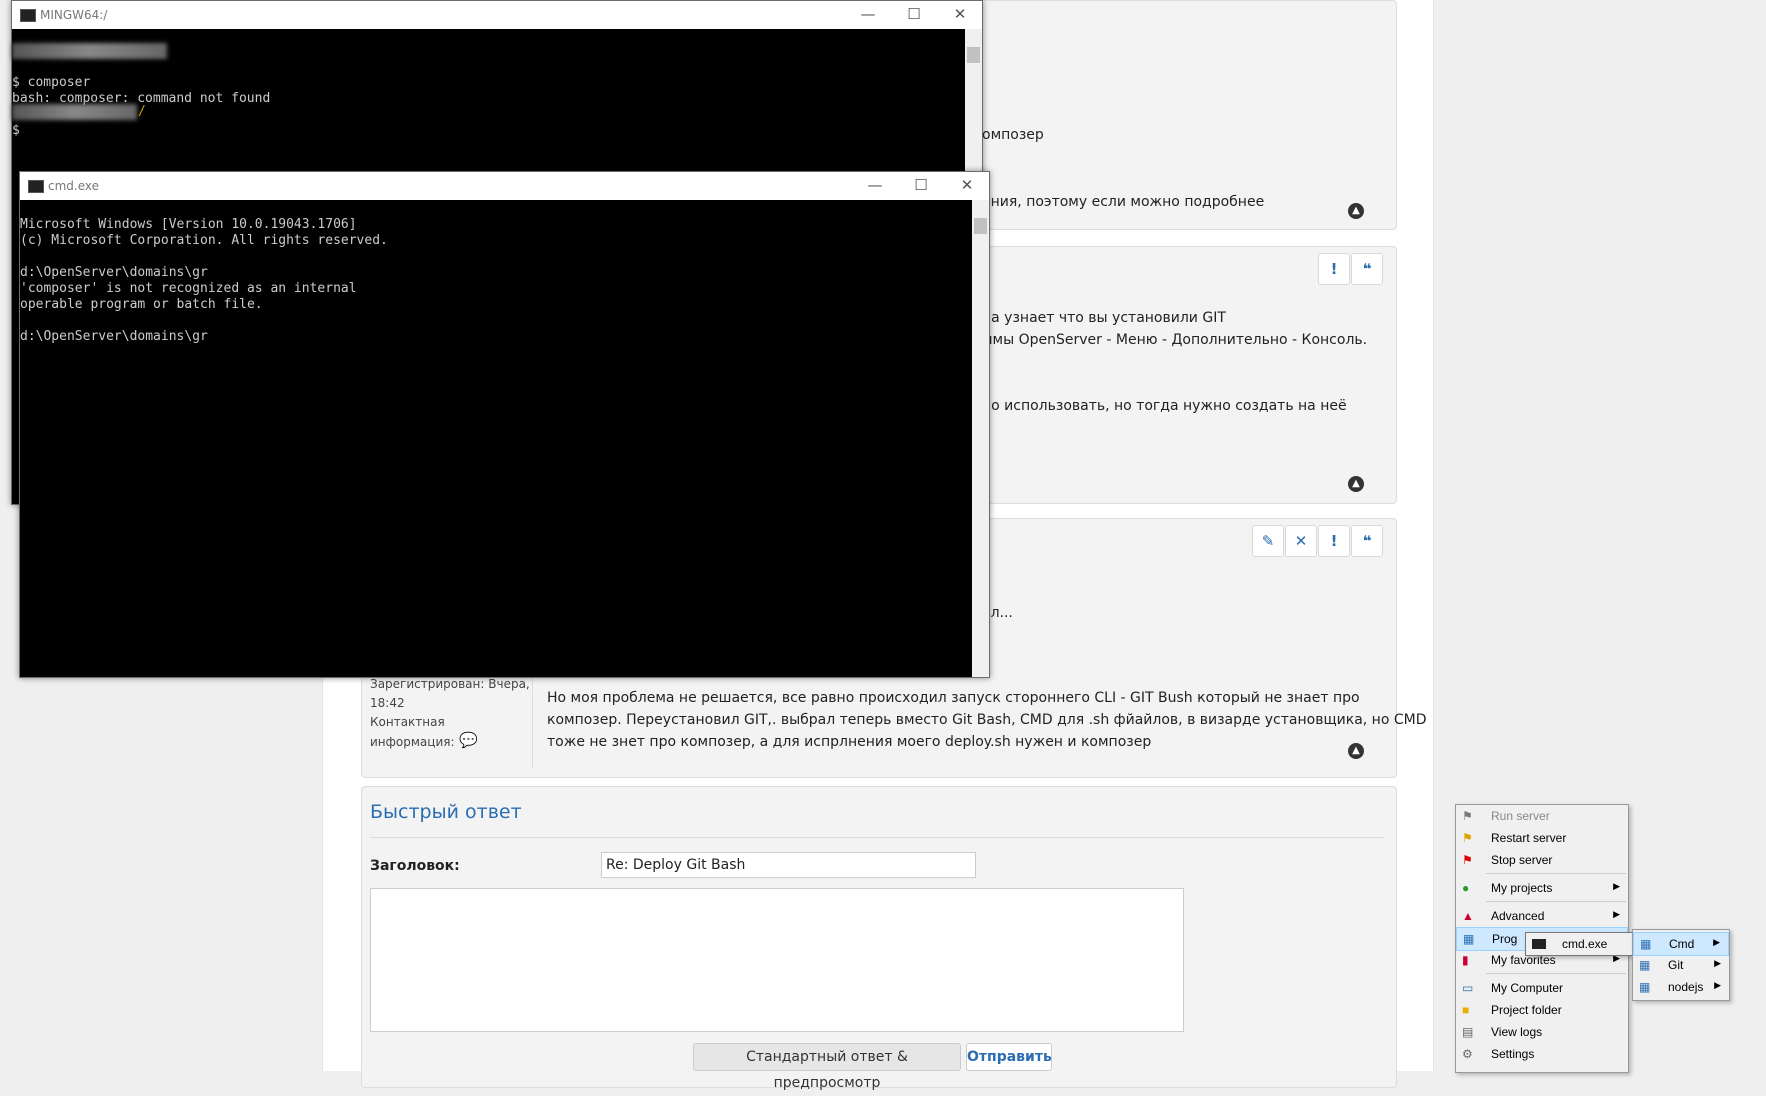 Image resolution: width=1766 pixels, height=1096 pixels. Describe the element at coordinates (74, 186) in the screenshot. I see `window-title: cmd.exe` at that location.